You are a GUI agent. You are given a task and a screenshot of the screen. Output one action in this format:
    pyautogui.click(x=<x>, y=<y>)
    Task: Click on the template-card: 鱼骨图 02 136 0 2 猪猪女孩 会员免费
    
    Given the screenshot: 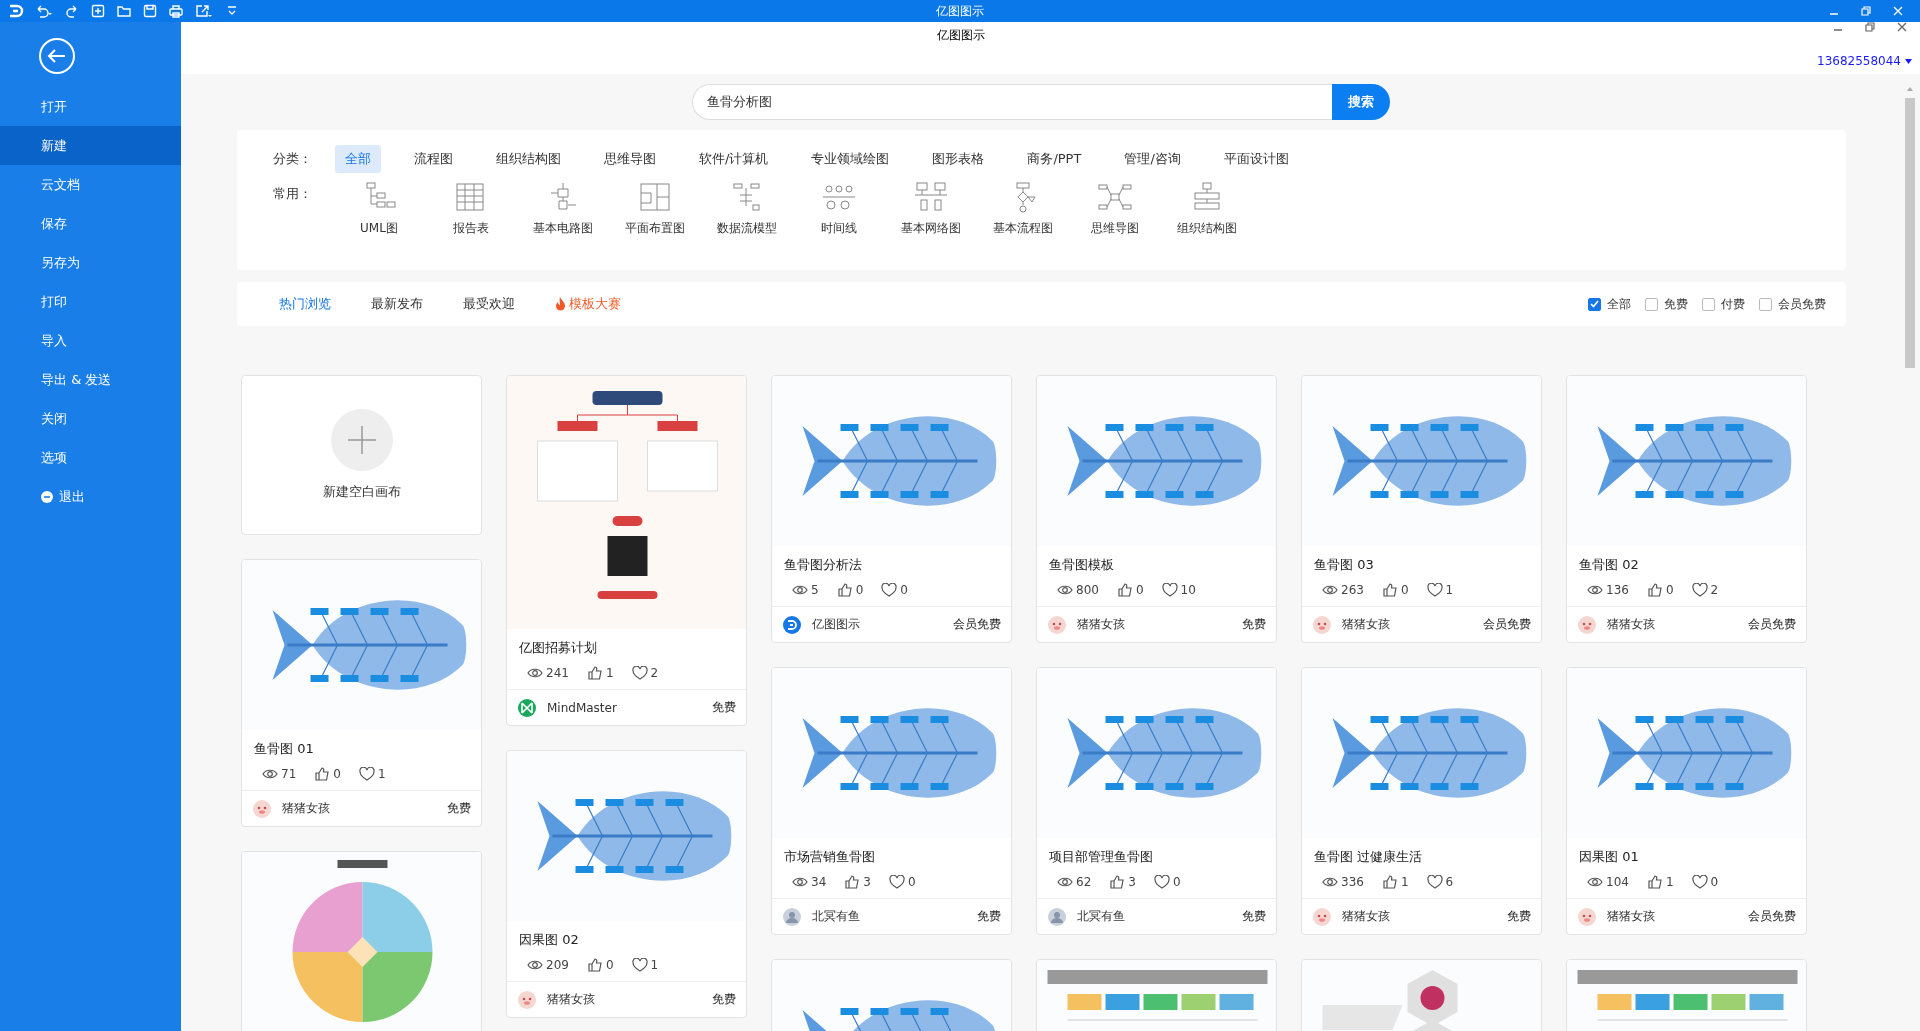 What is the action you would take?
    pyautogui.click(x=1686, y=509)
    